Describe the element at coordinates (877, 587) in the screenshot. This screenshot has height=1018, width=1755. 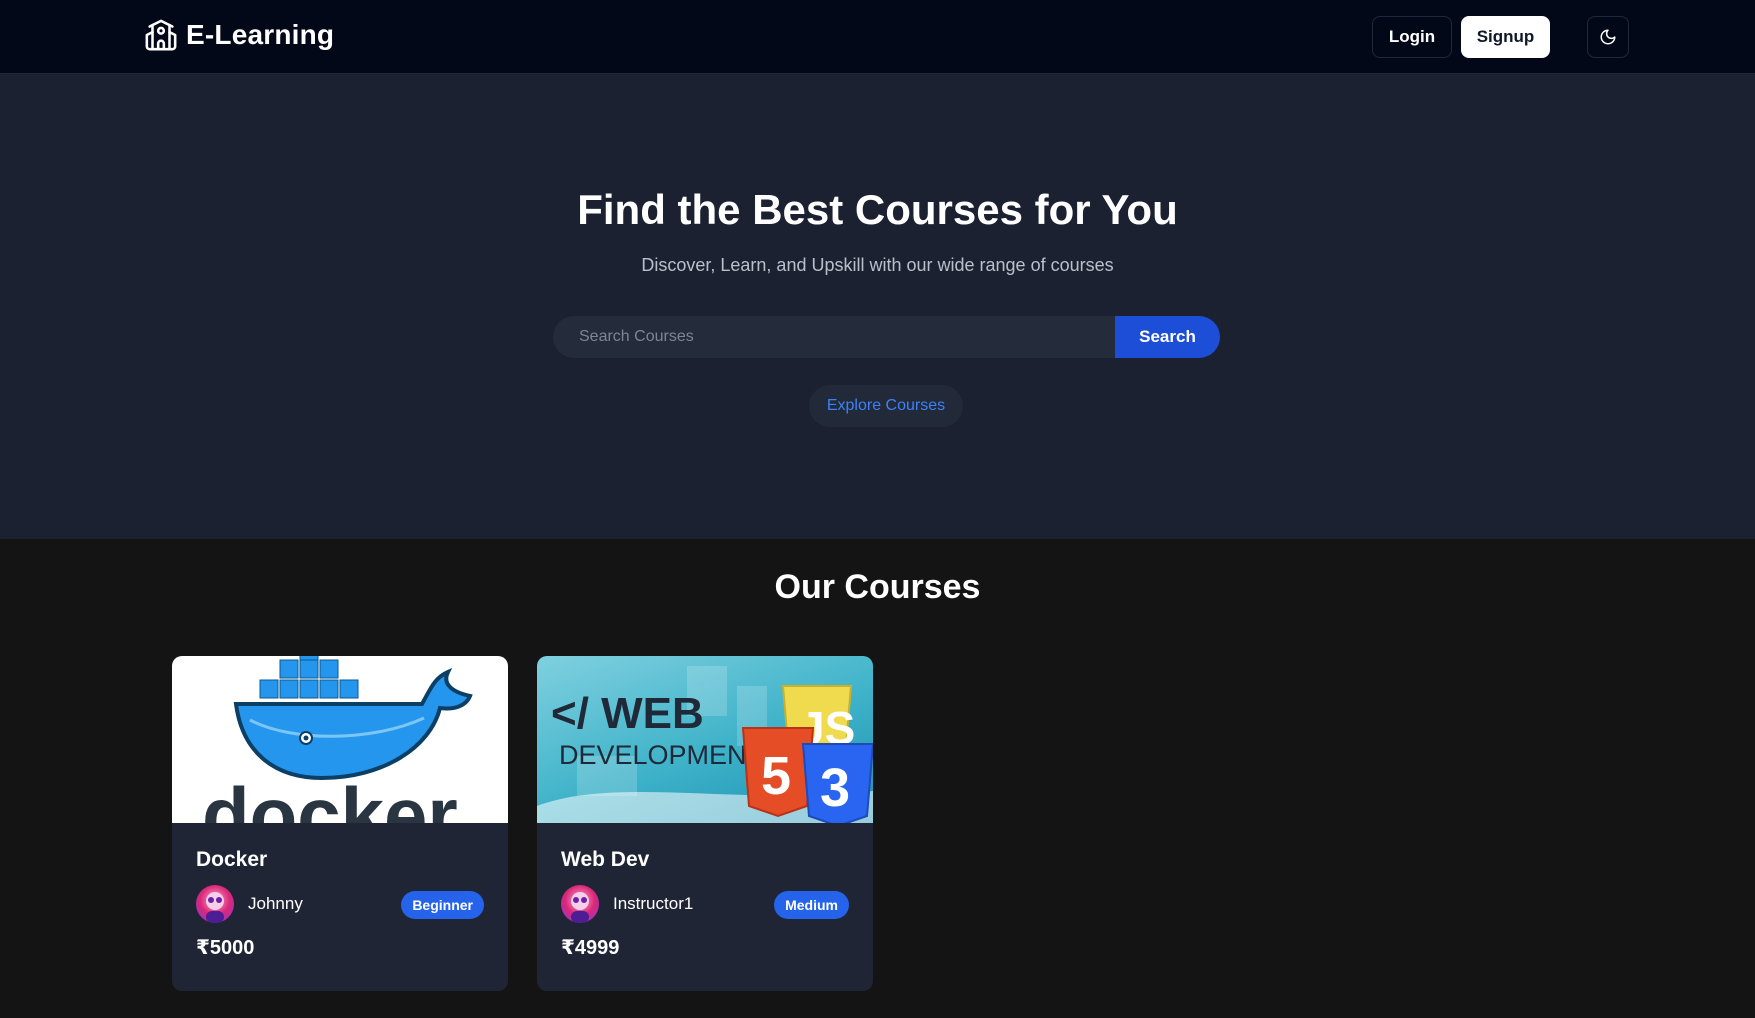
I see `courses-section-title: Our Courses` at that location.